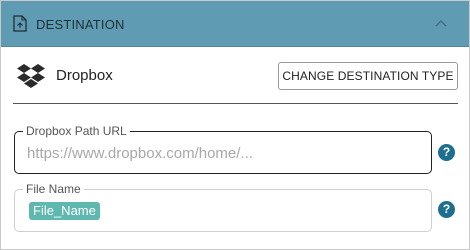 This screenshot has width=470, height=250. What do you see at coordinates (31, 76) in the screenshot?
I see `dropbox-icon` at bounding box center [31, 76].